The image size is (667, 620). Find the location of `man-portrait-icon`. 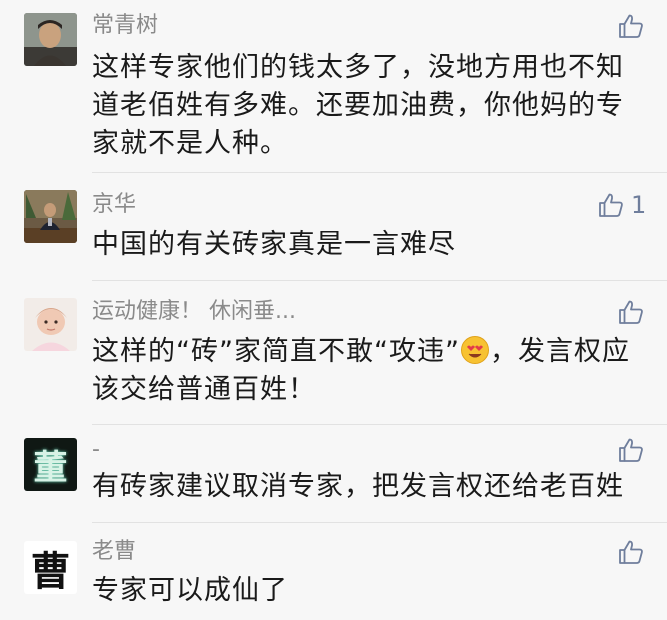

man-portrait-icon is located at coordinates (50, 39).